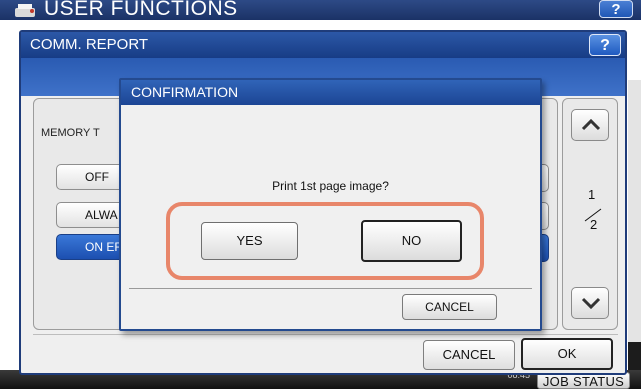  Describe the element at coordinates (89, 44) in the screenshot. I see `window-title: COMM. REPORT` at that location.